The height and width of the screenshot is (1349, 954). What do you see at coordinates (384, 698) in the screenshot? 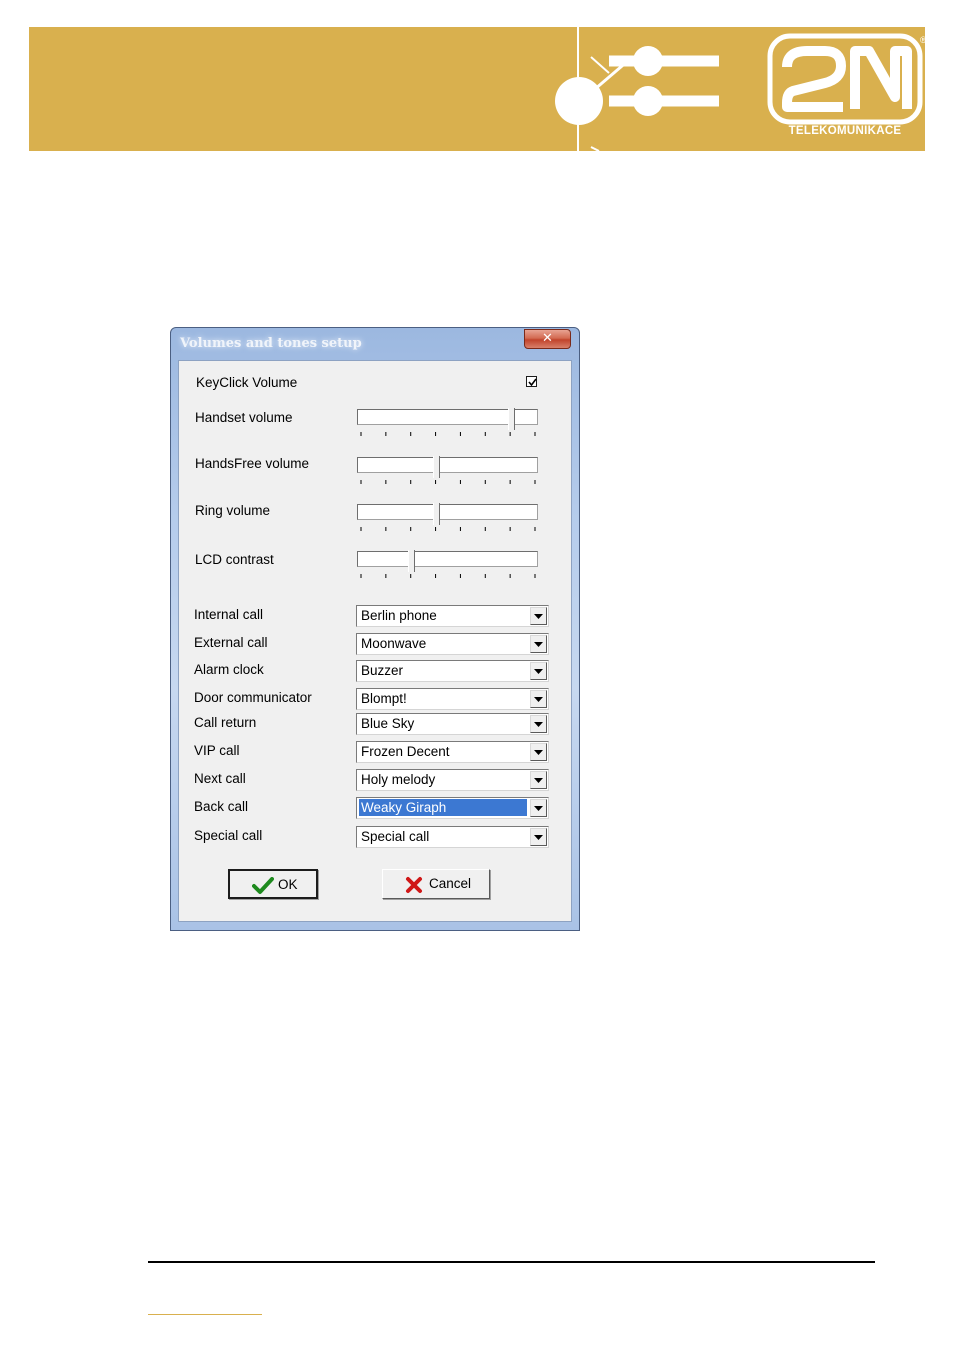
I see `tone-select-value: Blompt!` at bounding box center [384, 698].